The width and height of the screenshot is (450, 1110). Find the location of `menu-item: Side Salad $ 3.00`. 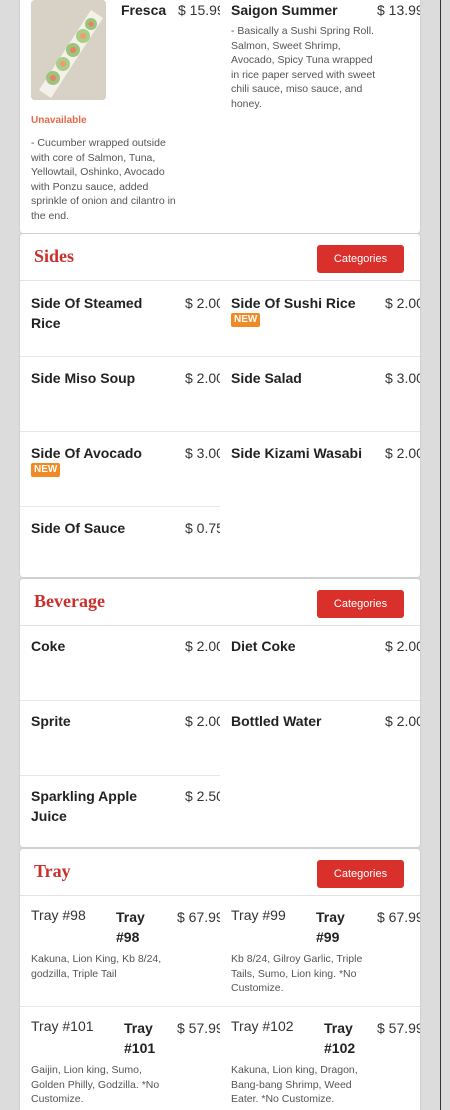

menu-item: Side Salad $ 3.00 is located at coordinates (320, 393).